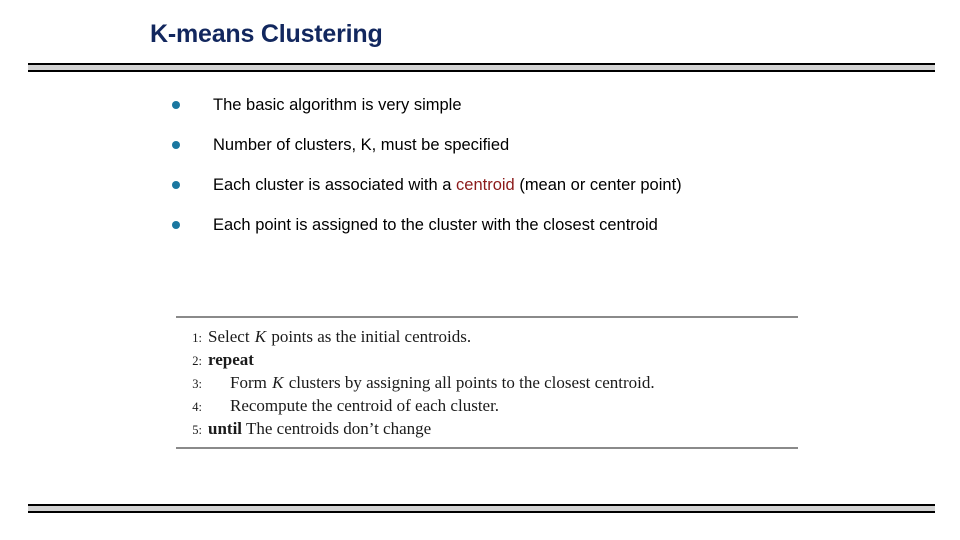  What do you see at coordinates (231, 336) in the screenshot?
I see `text-run: Select` at bounding box center [231, 336].